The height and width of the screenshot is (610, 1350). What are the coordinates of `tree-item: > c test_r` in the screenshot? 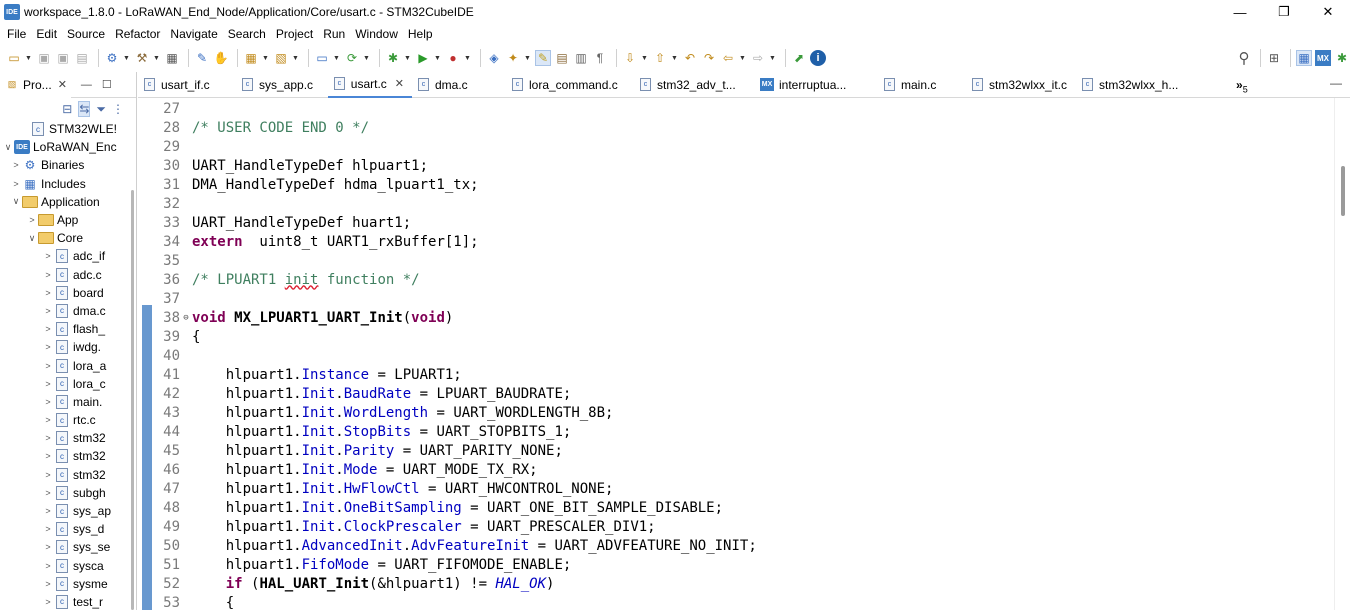 It's located at (68, 601).